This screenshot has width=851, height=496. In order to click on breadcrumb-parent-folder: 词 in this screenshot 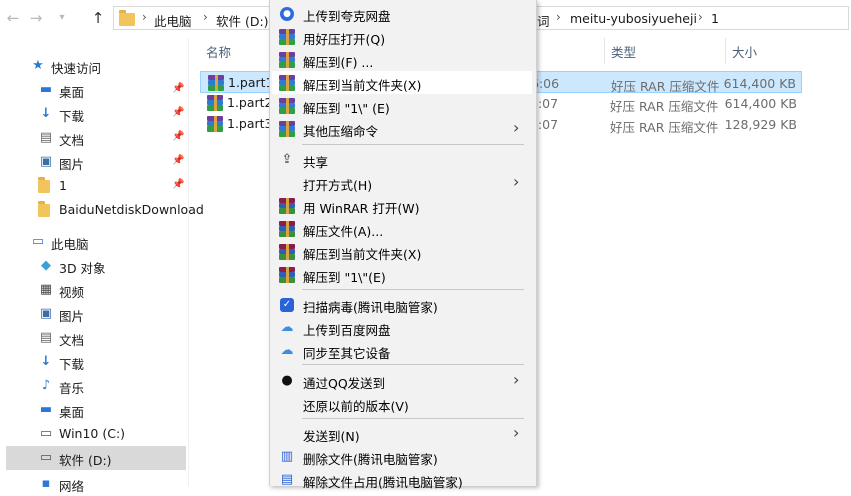, I will do `click(543, 20)`.